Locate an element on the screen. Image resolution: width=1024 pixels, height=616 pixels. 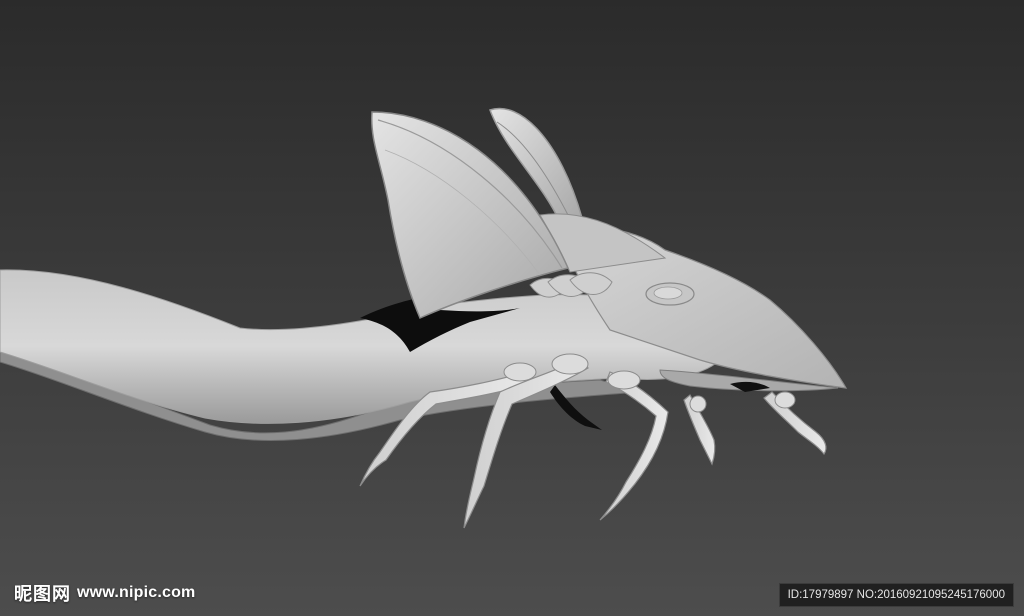
site-logo: 昵图网 www.nipic.com is located at coordinates (104, 593).